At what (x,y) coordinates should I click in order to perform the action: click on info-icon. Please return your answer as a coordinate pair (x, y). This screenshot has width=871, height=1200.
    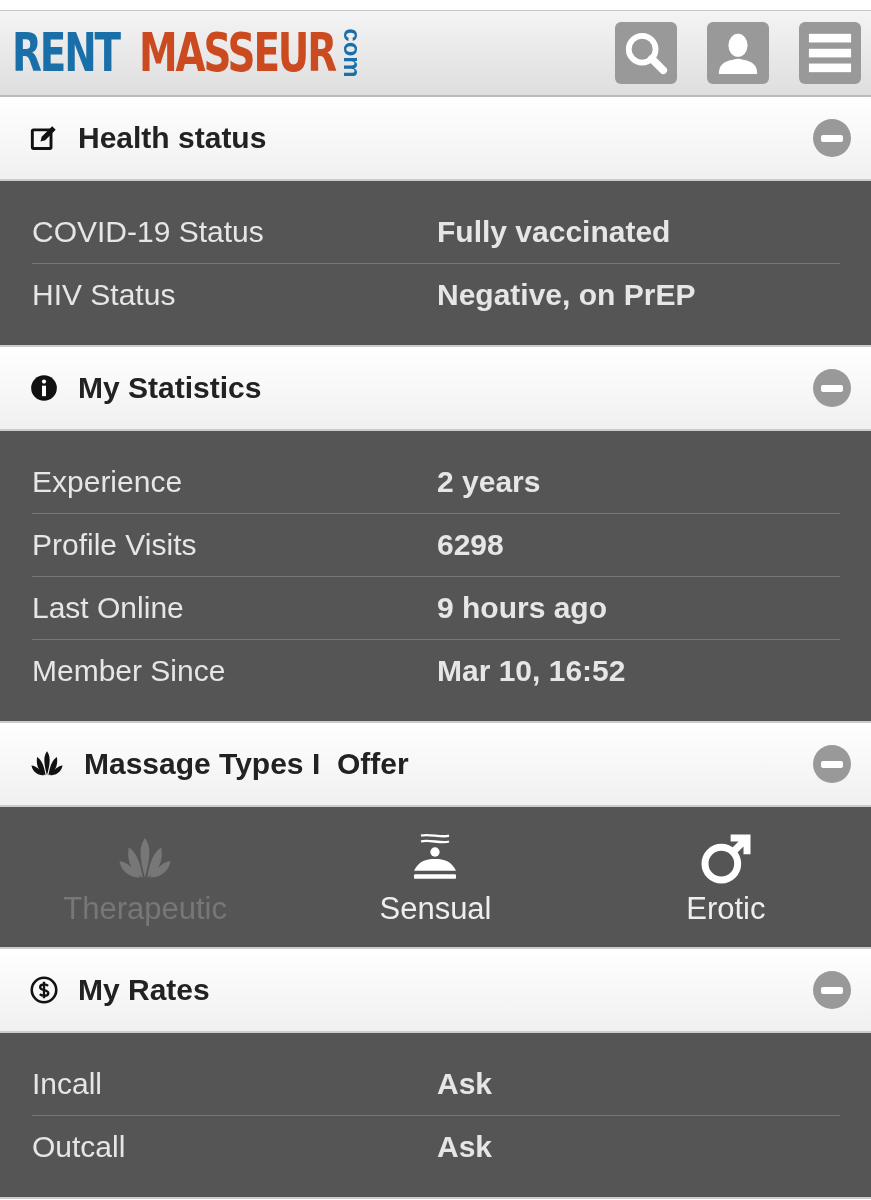
    Looking at the image, I should click on (44, 388).